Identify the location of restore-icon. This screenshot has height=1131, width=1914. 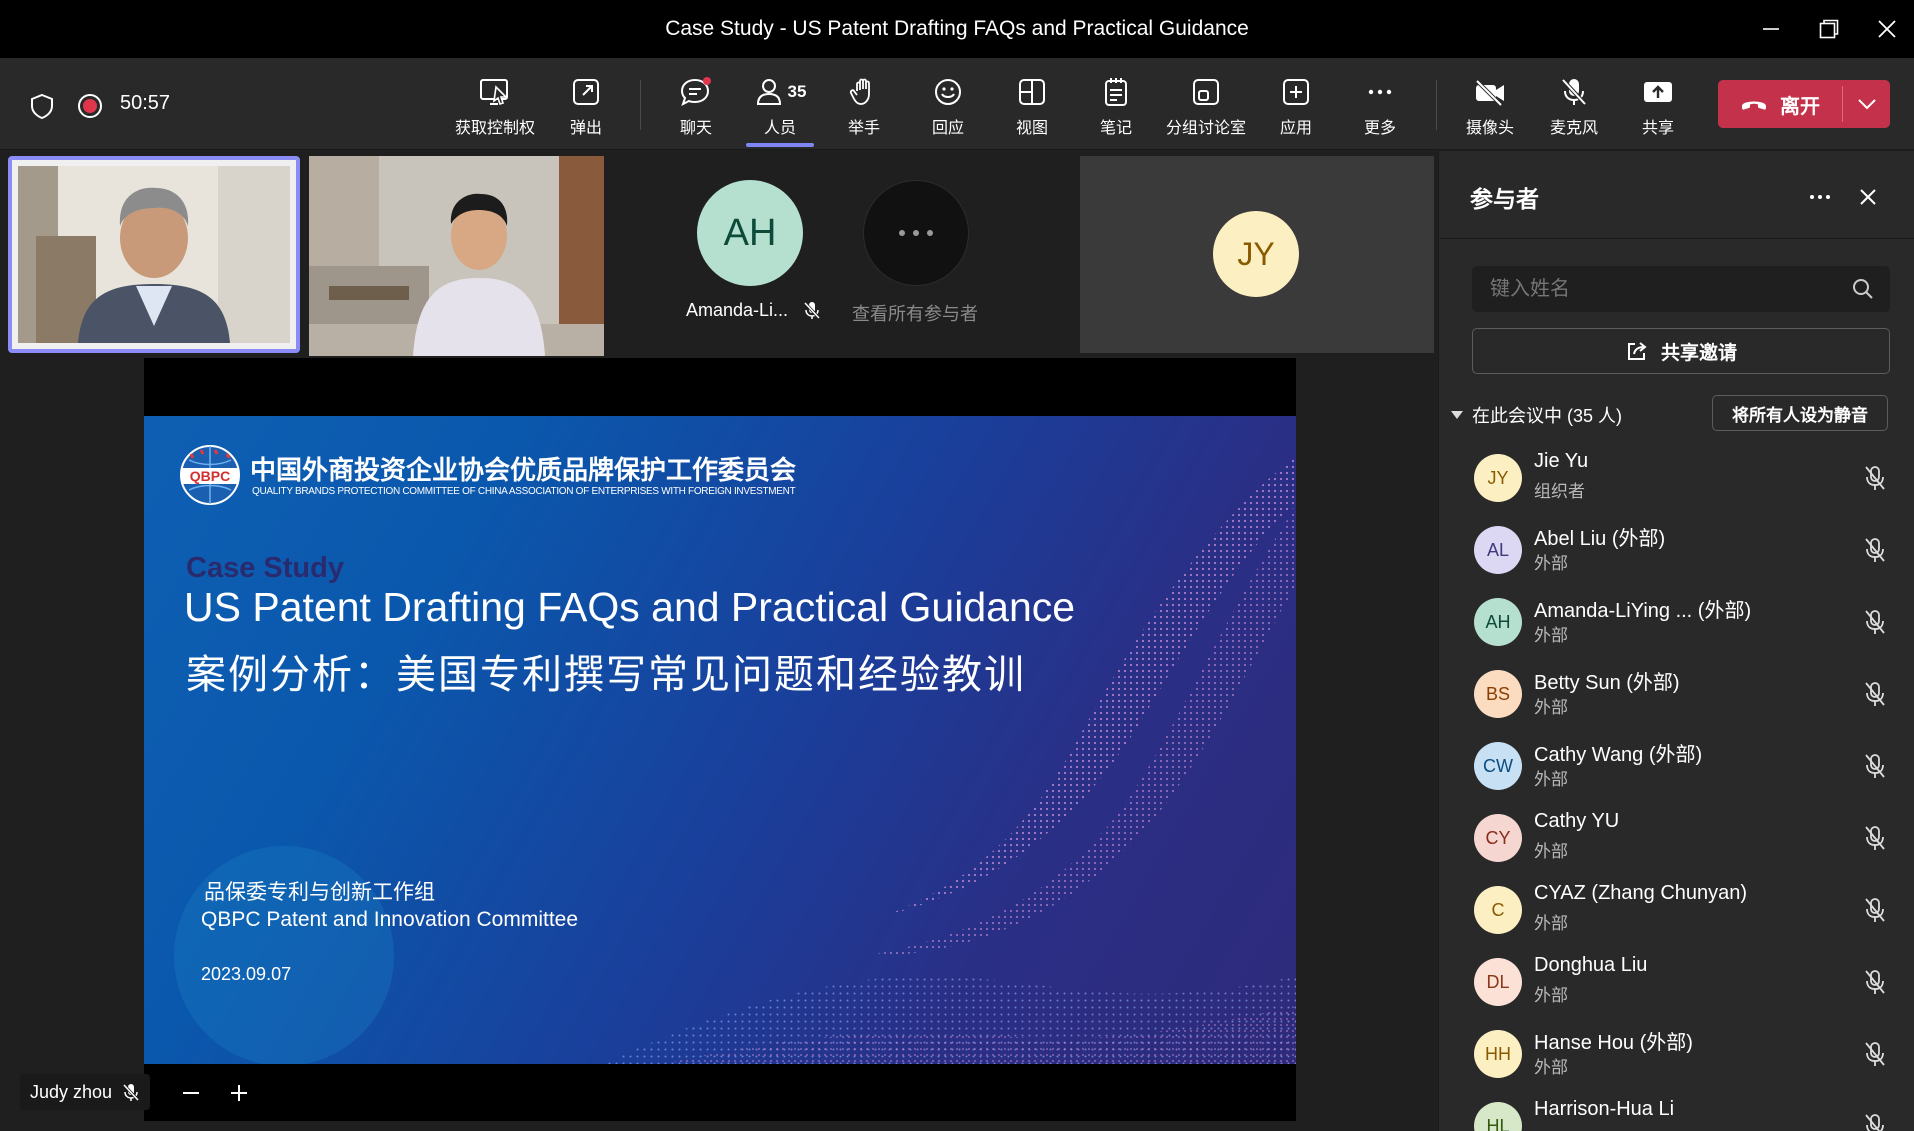
(1829, 29).